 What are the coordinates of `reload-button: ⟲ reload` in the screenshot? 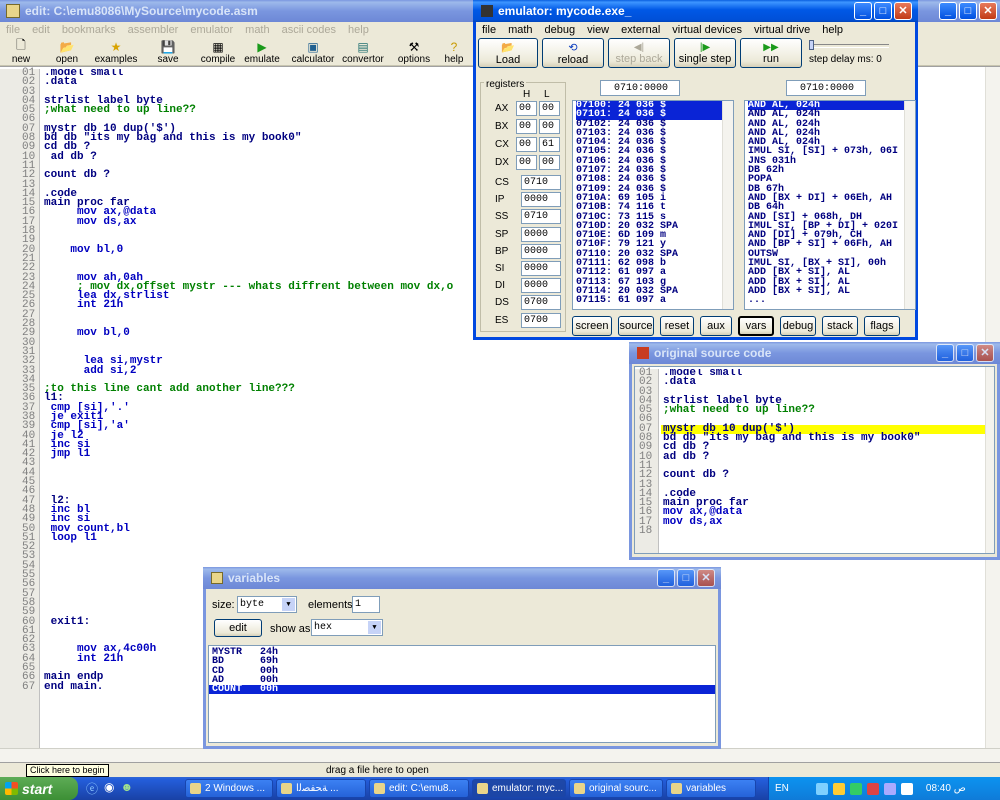 It's located at (573, 53).